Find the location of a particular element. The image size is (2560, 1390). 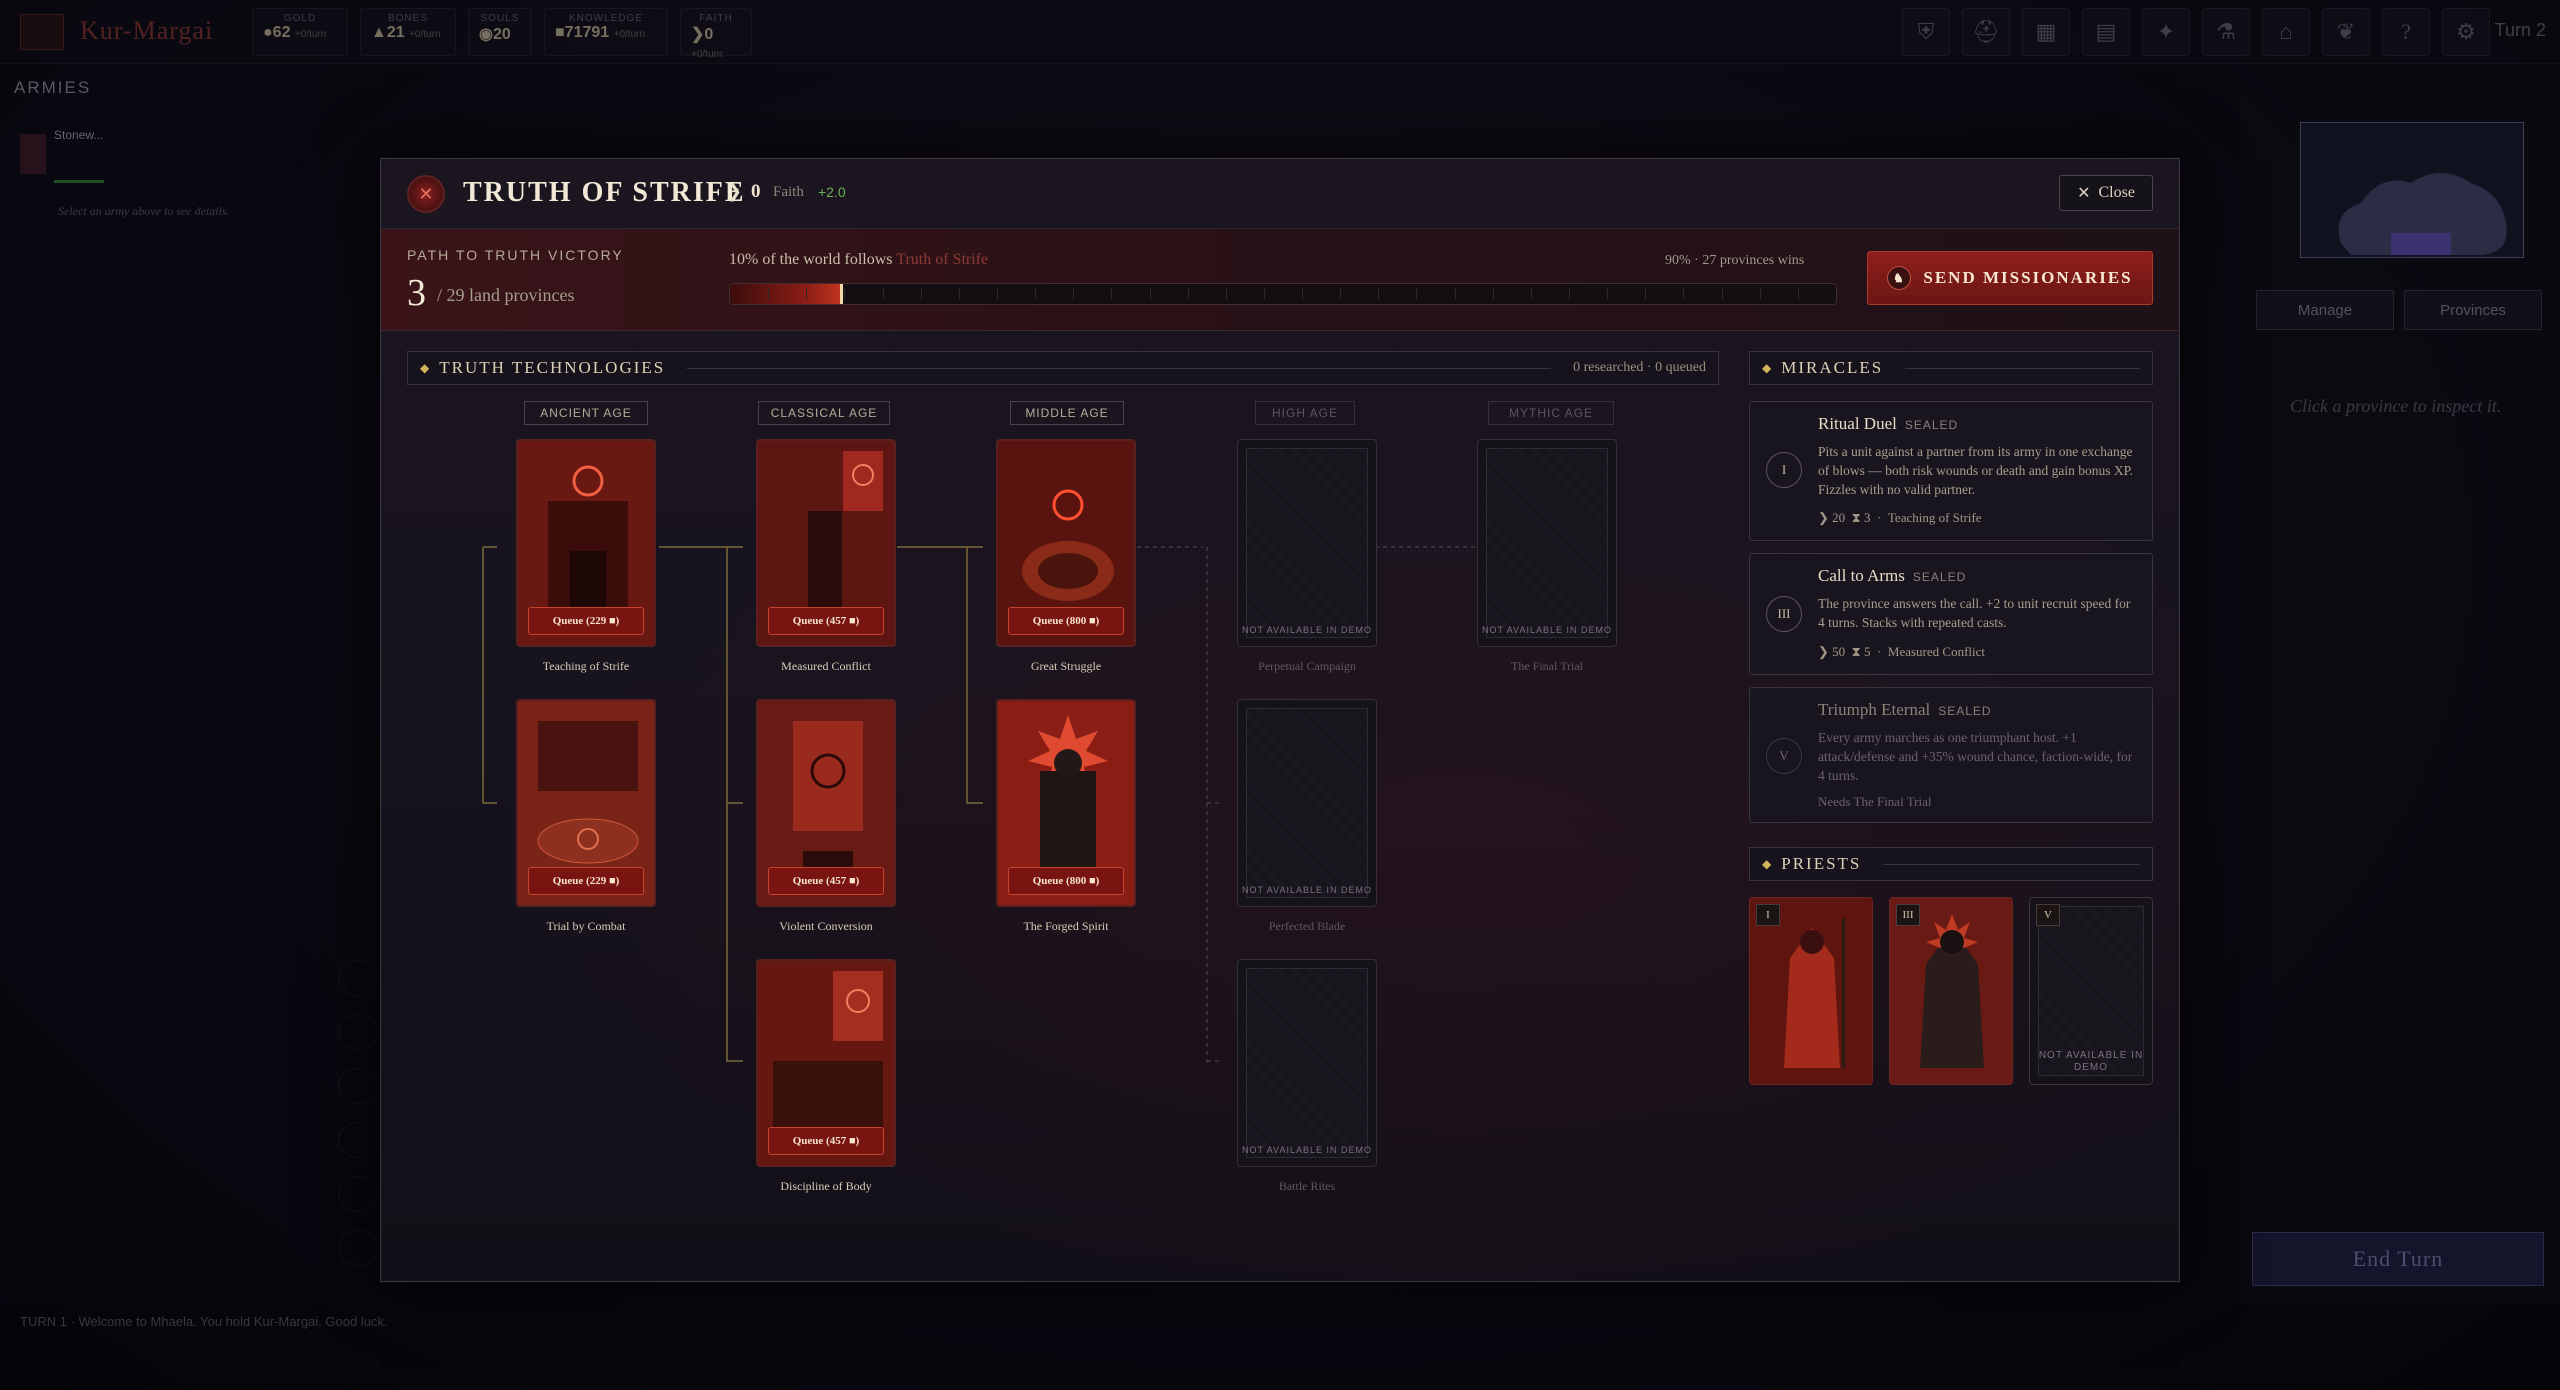

miracle-turns: 3 is located at coordinates (1867, 517).